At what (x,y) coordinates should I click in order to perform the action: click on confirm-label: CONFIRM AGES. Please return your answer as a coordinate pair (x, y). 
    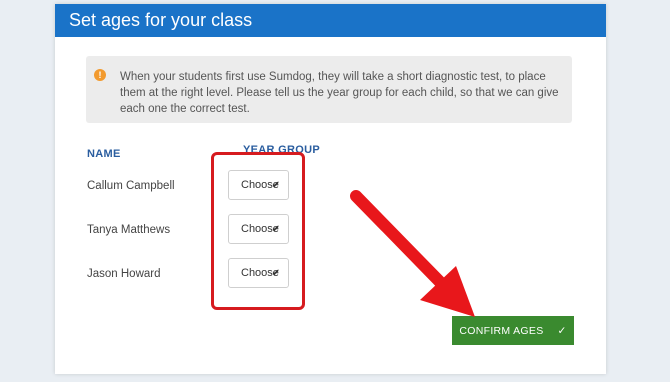
    Looking at the image, I should click on (501, 330).